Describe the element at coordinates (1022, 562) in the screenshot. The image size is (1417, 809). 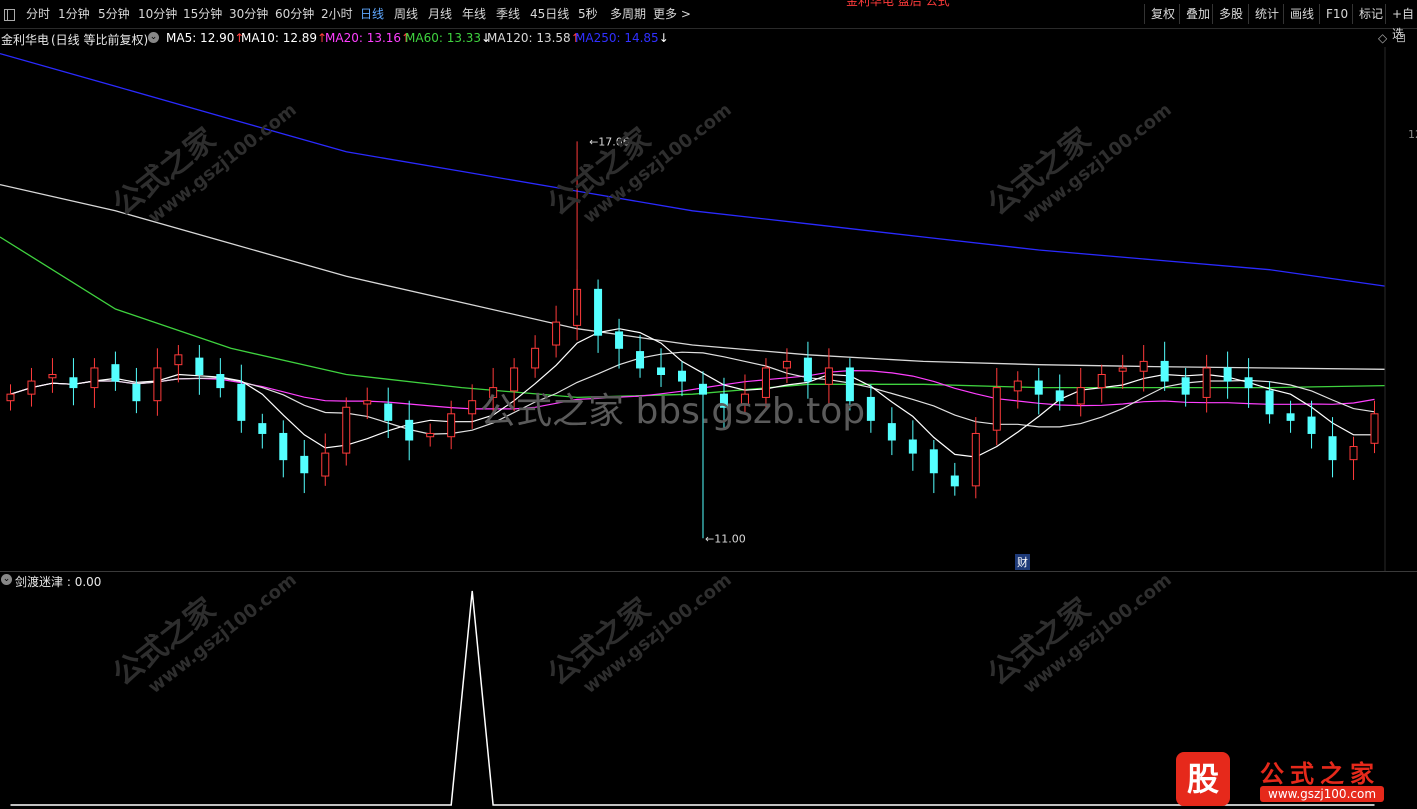
I see `finance-marker: 财` at that location.